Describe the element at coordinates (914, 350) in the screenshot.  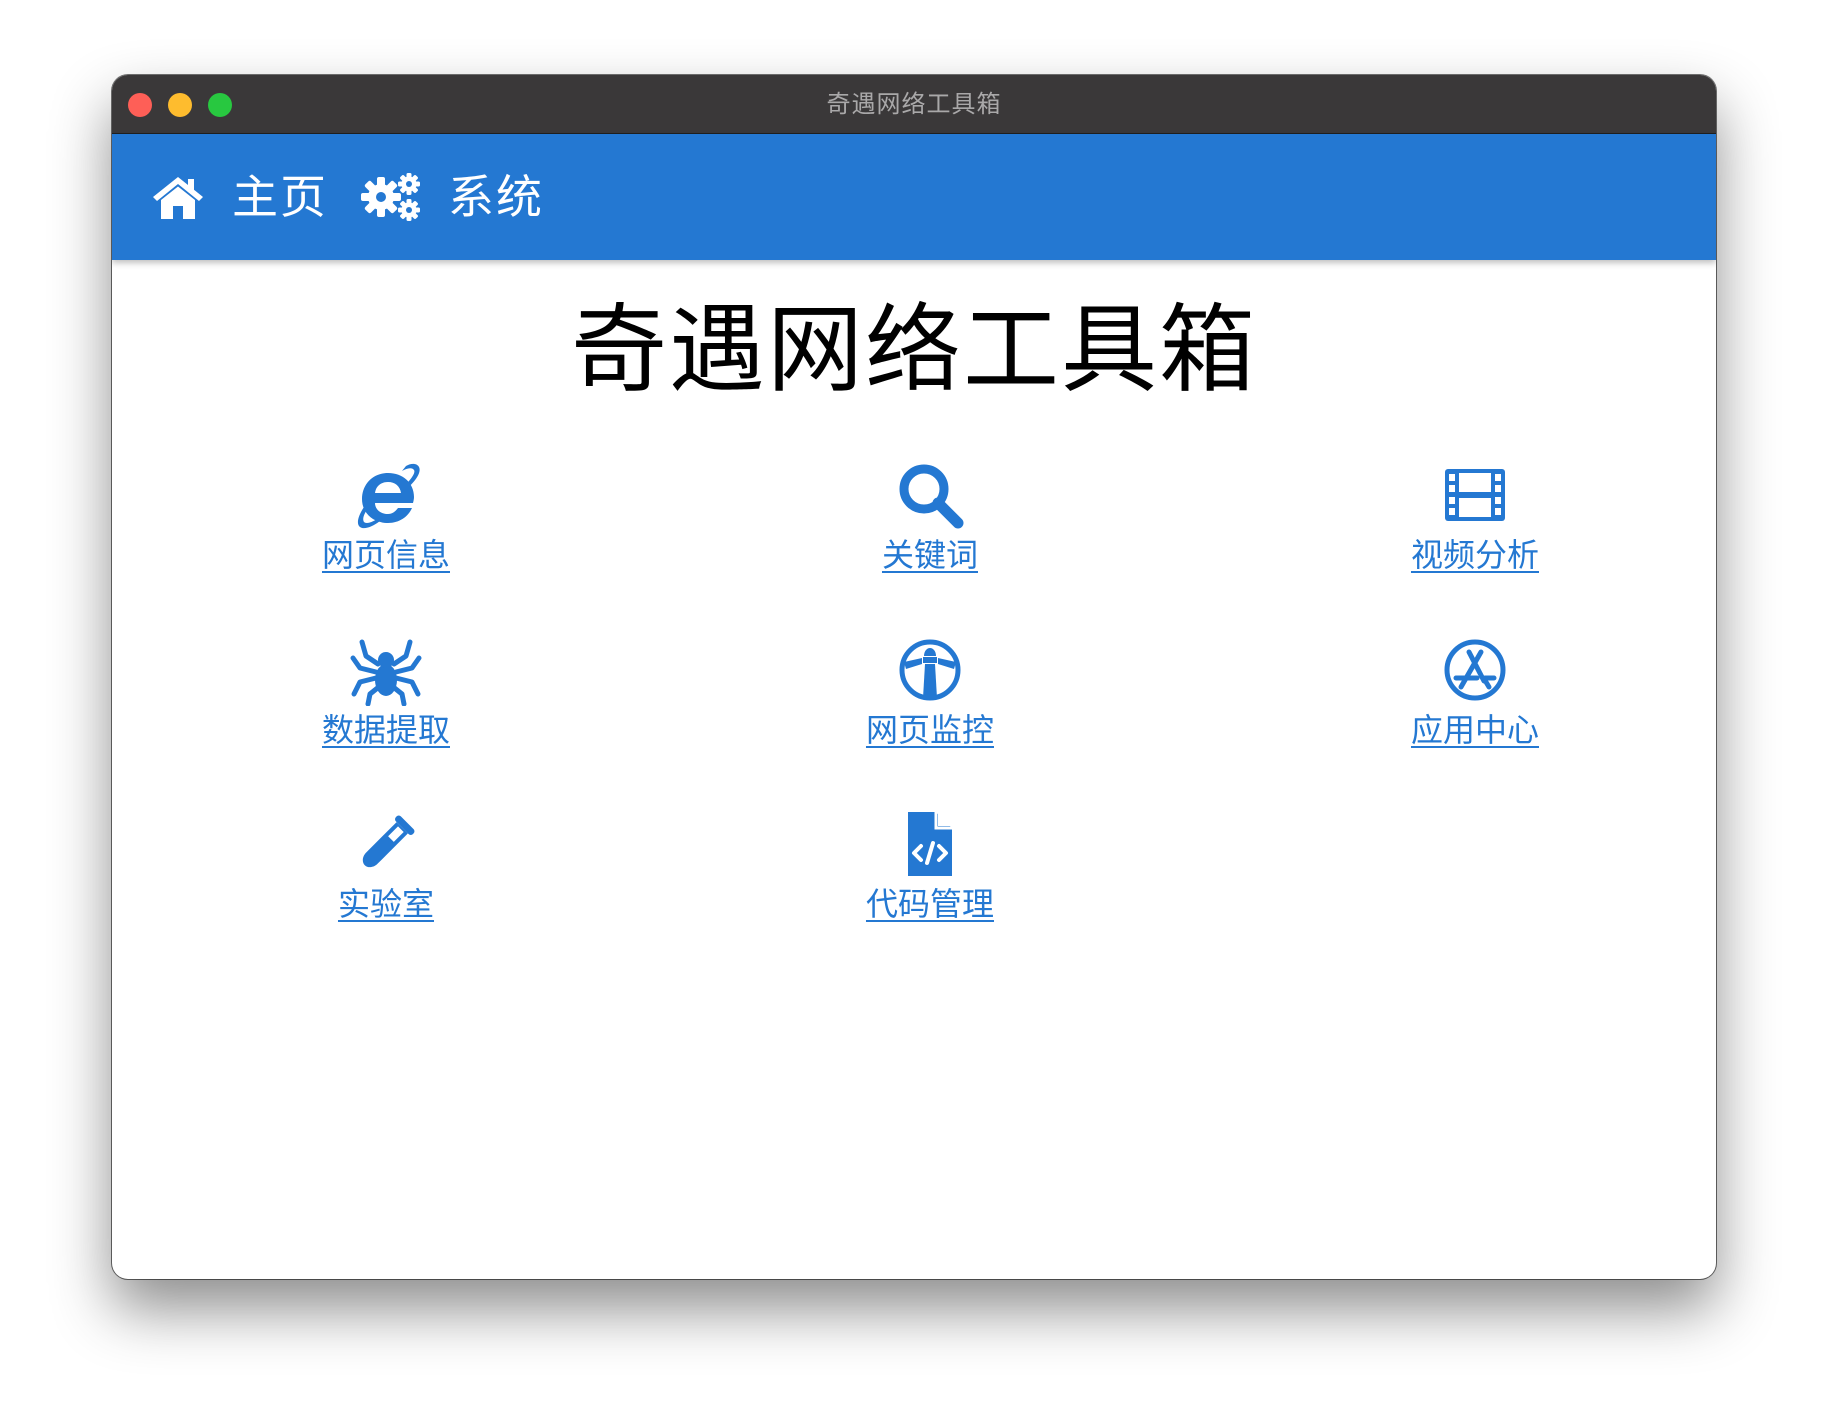
I see `page-title: 奇遇网络工具箱` at that location.